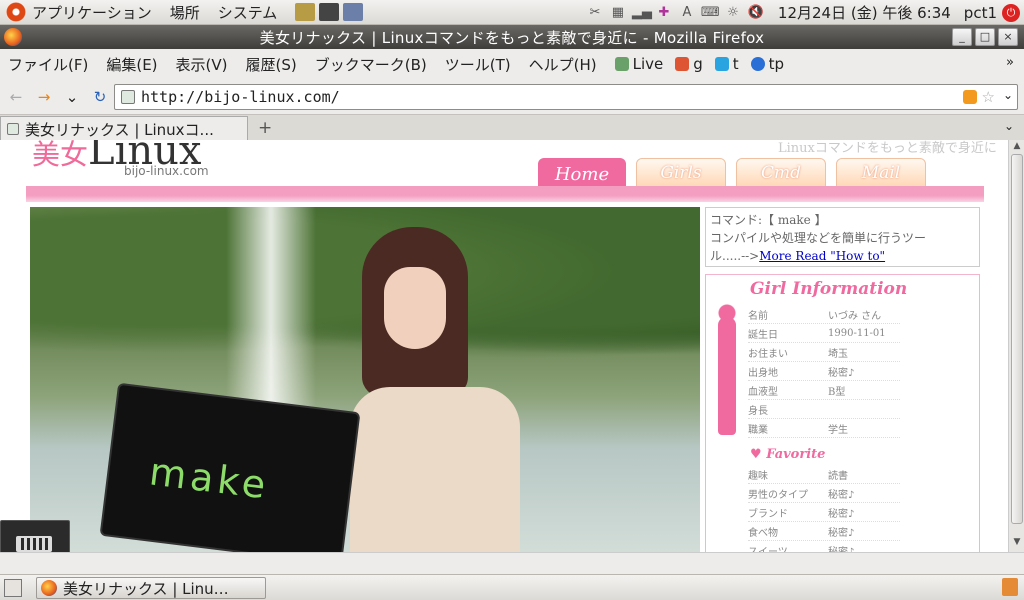  What do you see at coordinates (92, 12) in the screenshot?
I see `applications-menu: アプリケーション` at bounding box center [92, 12].